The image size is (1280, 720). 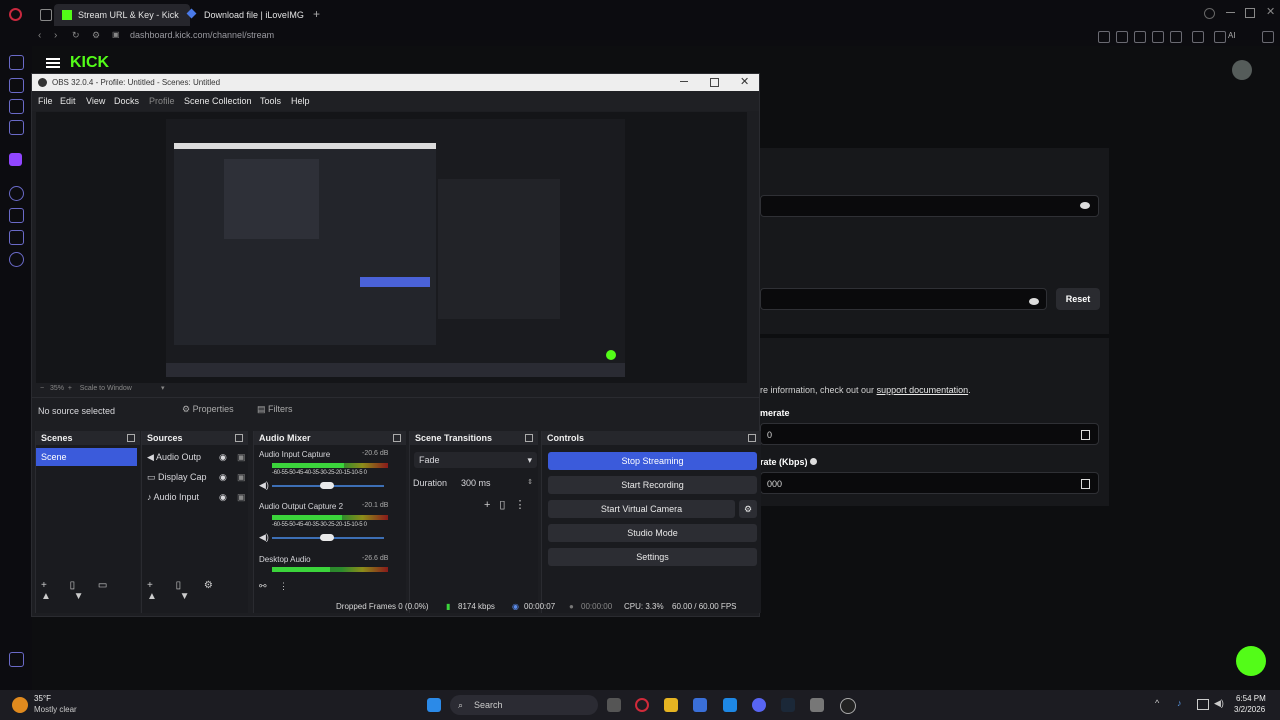 What do you see at coordinates (848, 706) in the screenshot?
I see `obs-taskbar-icon` at bounding box center [848, 706].